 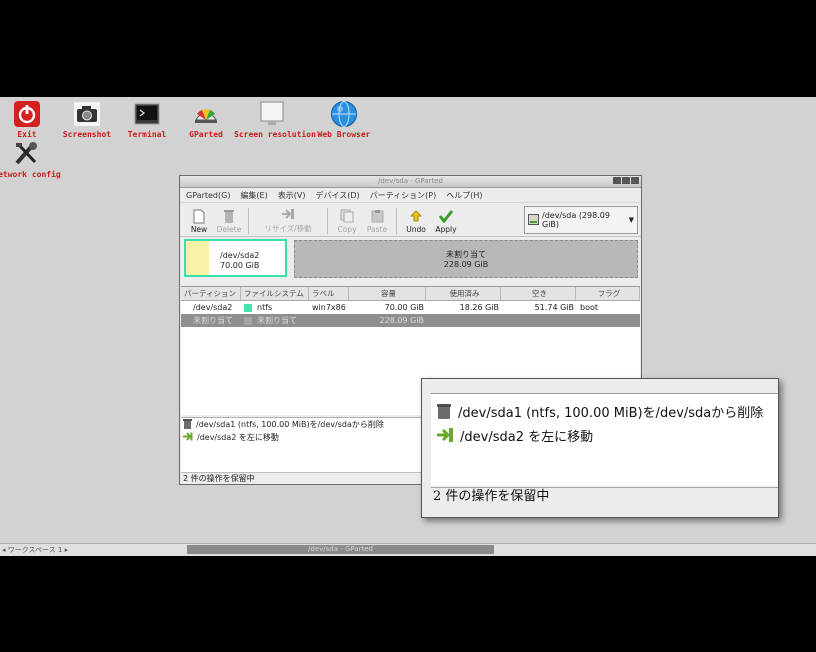 I want to click on taskbar: ◂ ワークスペース 1 ▸ /dev/sda - GParted, so click(x=408, y=549).